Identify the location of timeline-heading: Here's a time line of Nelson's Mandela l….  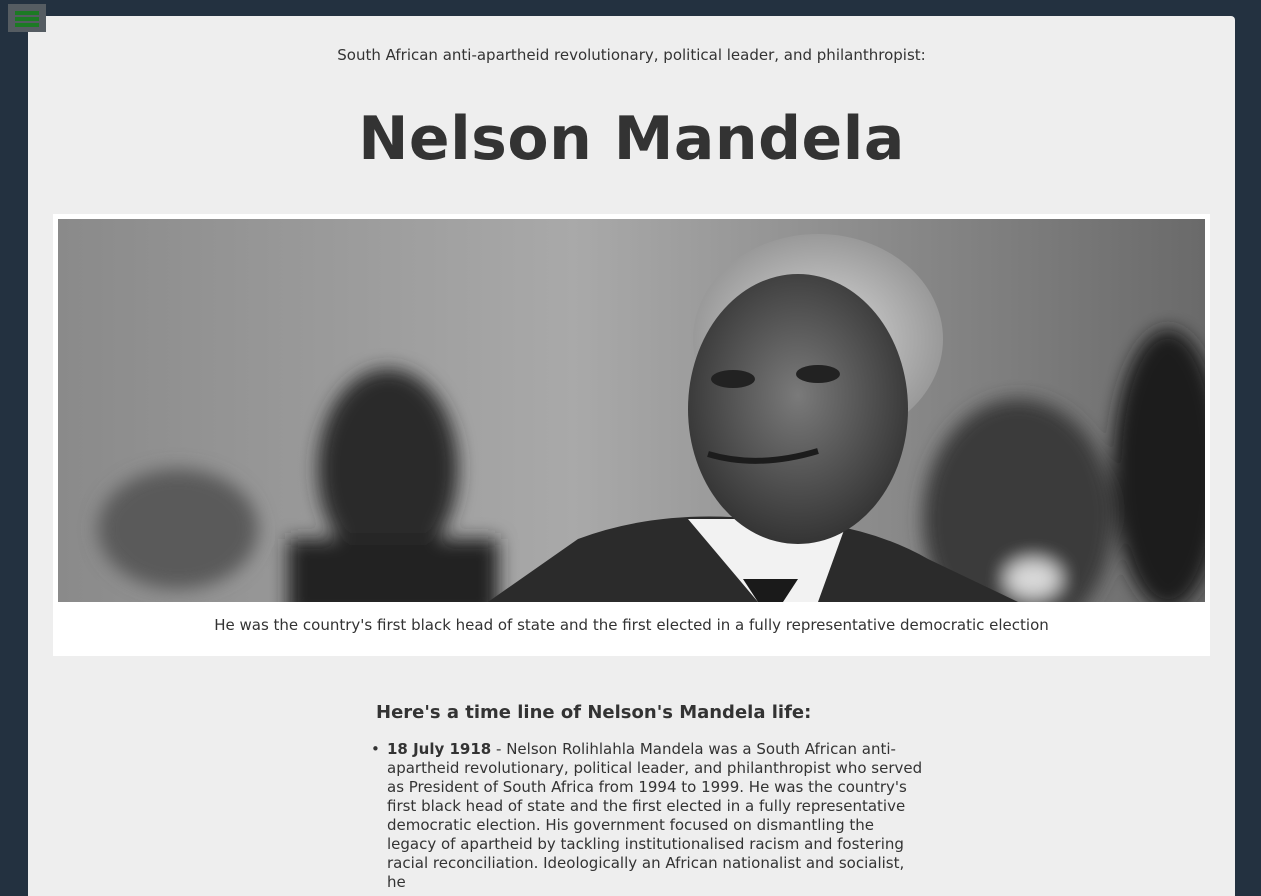
(594, 712).